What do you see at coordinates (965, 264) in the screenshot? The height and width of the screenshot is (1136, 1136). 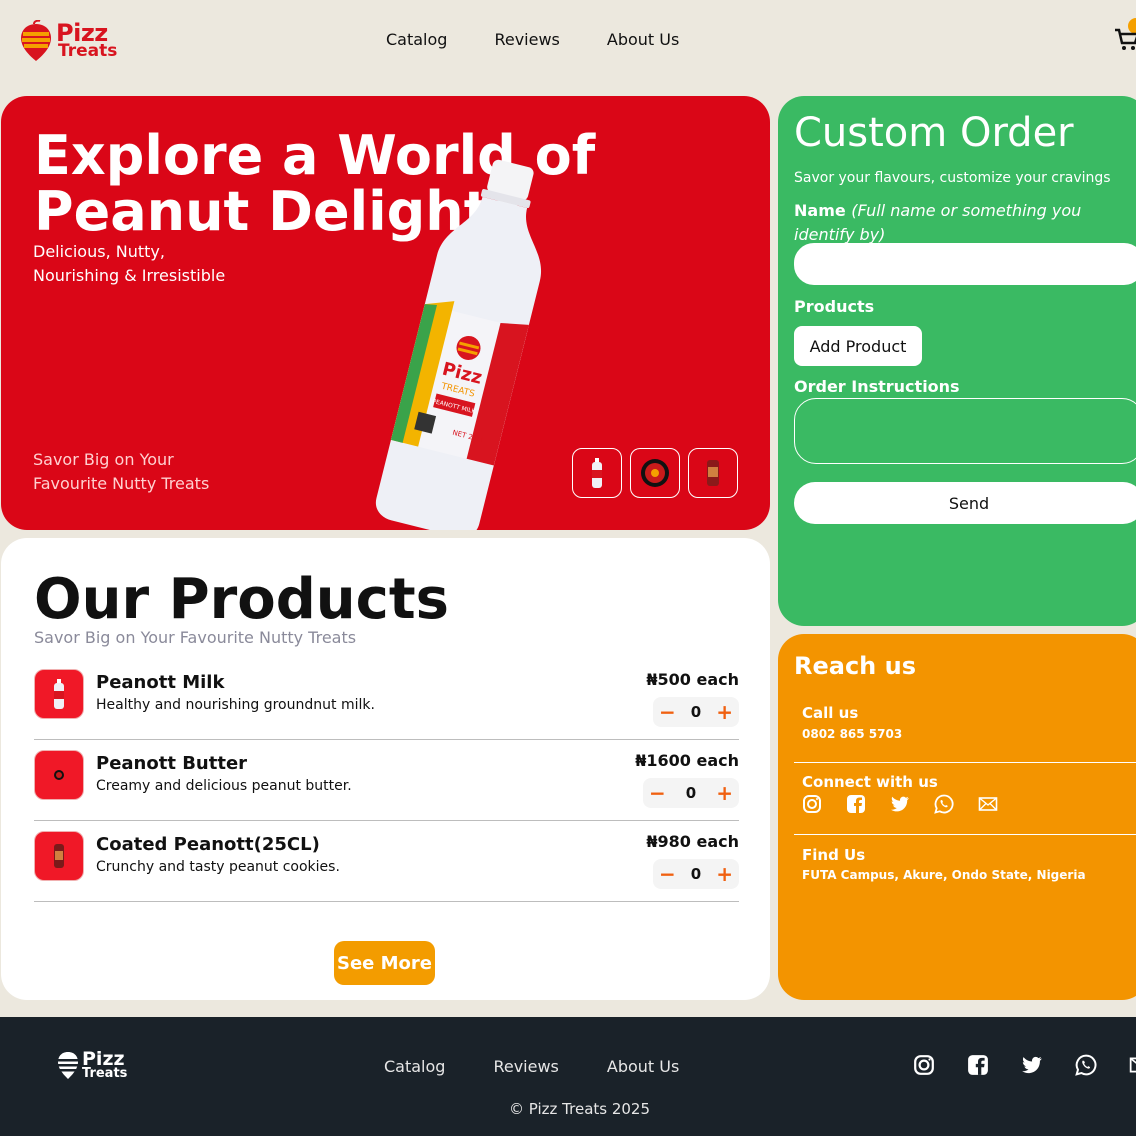 I see `name-input` at bounding box center [965, 264].